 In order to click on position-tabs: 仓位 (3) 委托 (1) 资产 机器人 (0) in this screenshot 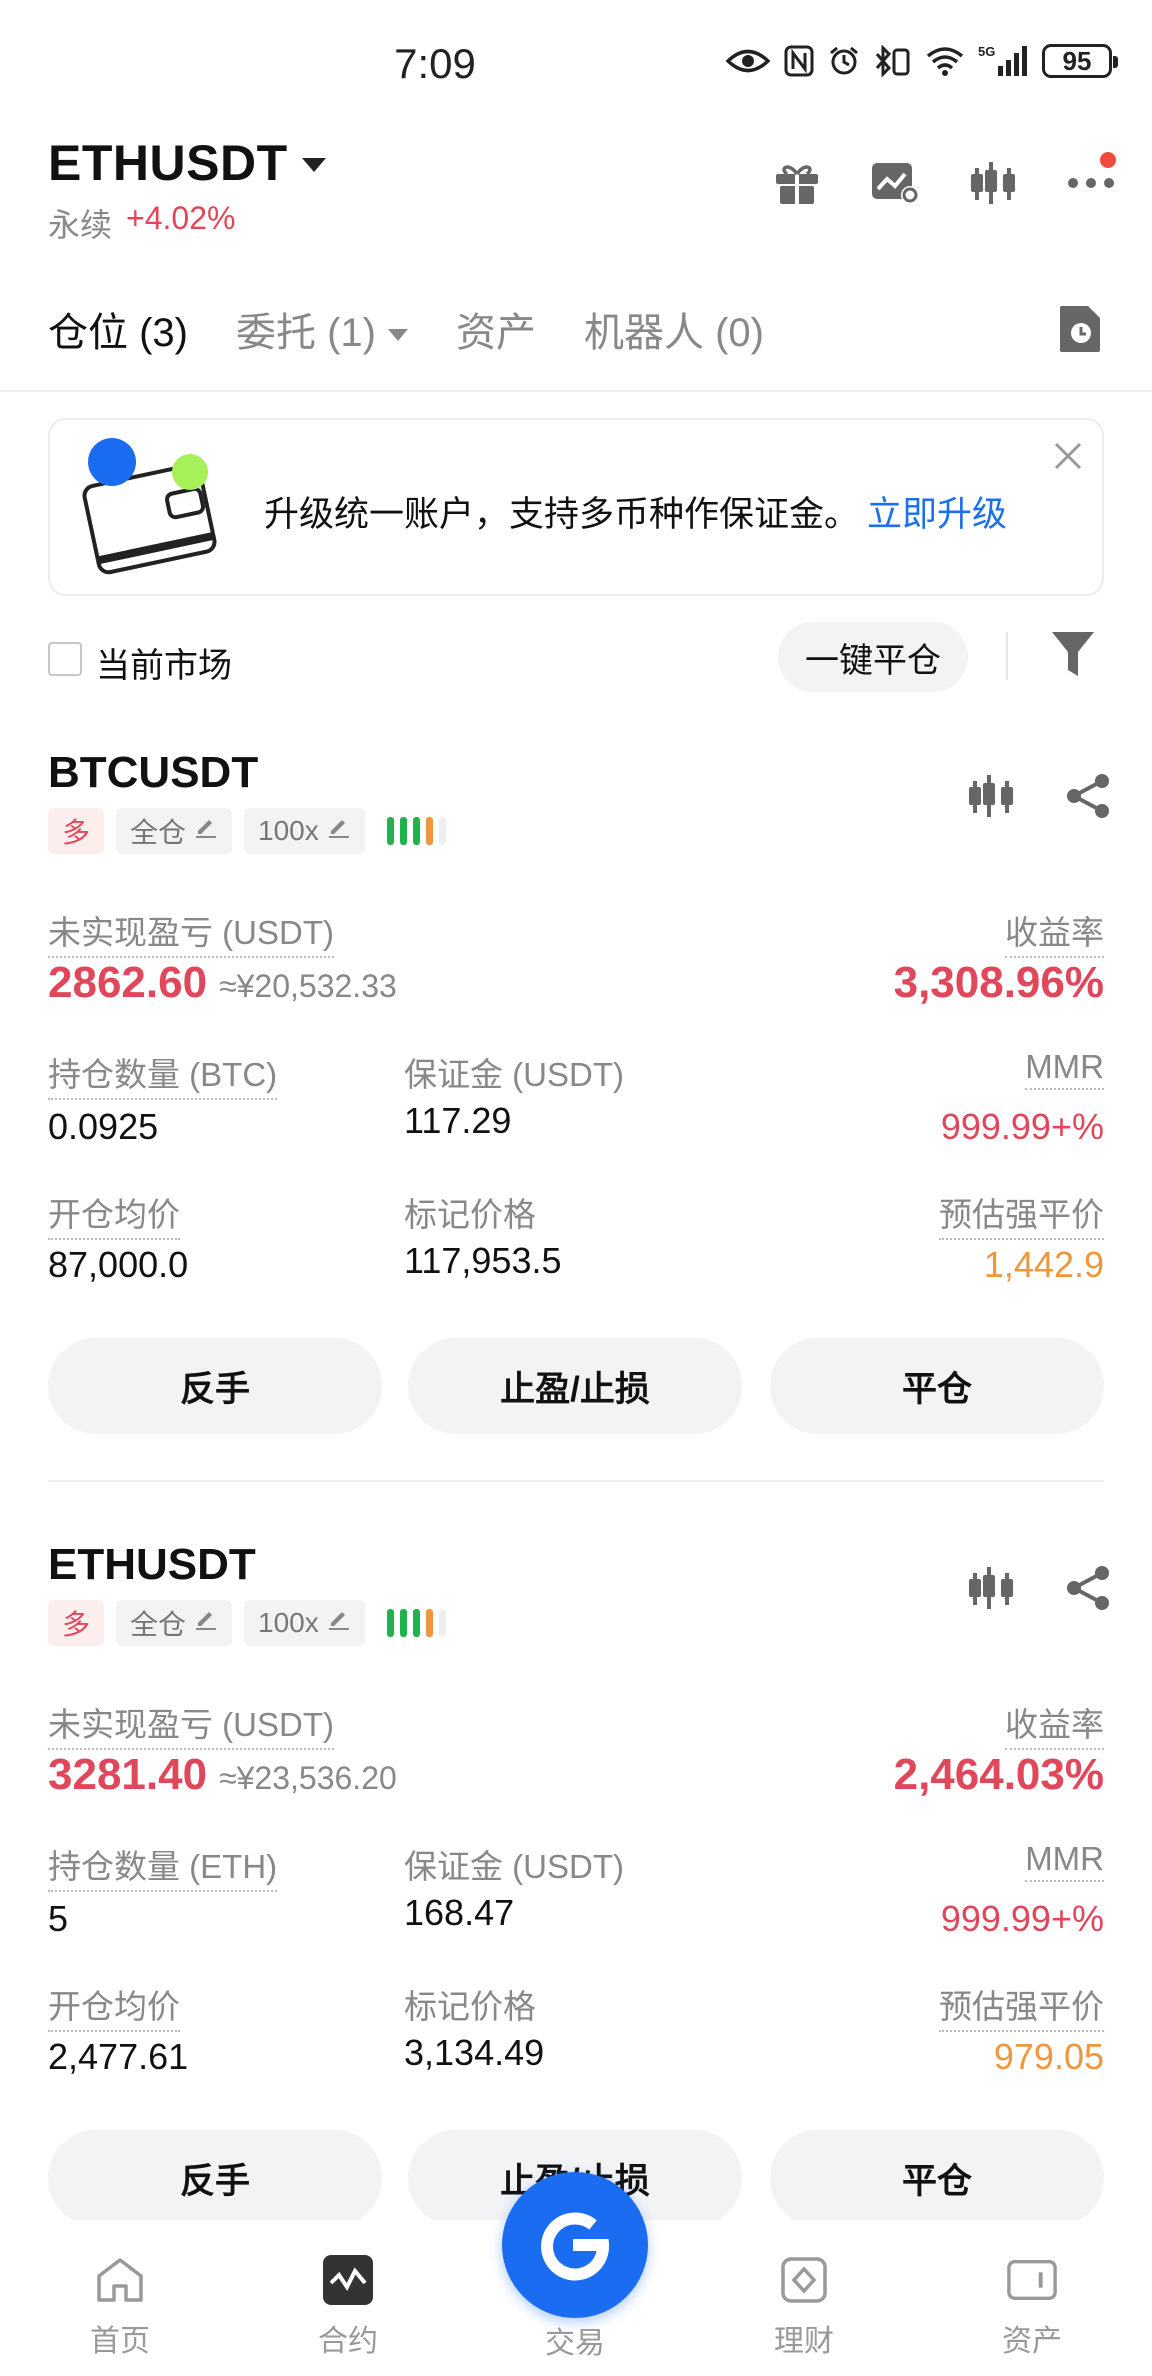, I will do `click(406, 329)`.